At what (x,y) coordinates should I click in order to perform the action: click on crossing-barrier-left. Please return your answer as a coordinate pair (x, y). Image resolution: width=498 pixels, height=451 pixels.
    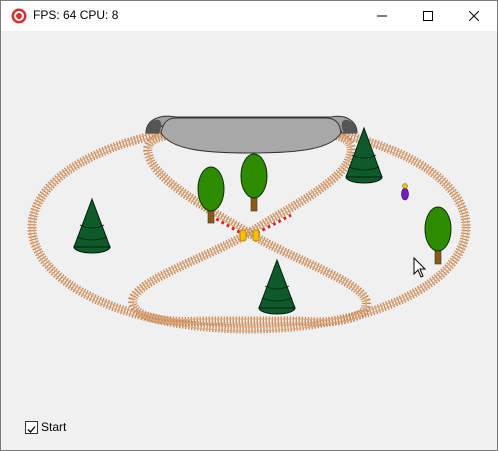
    Looking at the image, I should click on (226, 224).